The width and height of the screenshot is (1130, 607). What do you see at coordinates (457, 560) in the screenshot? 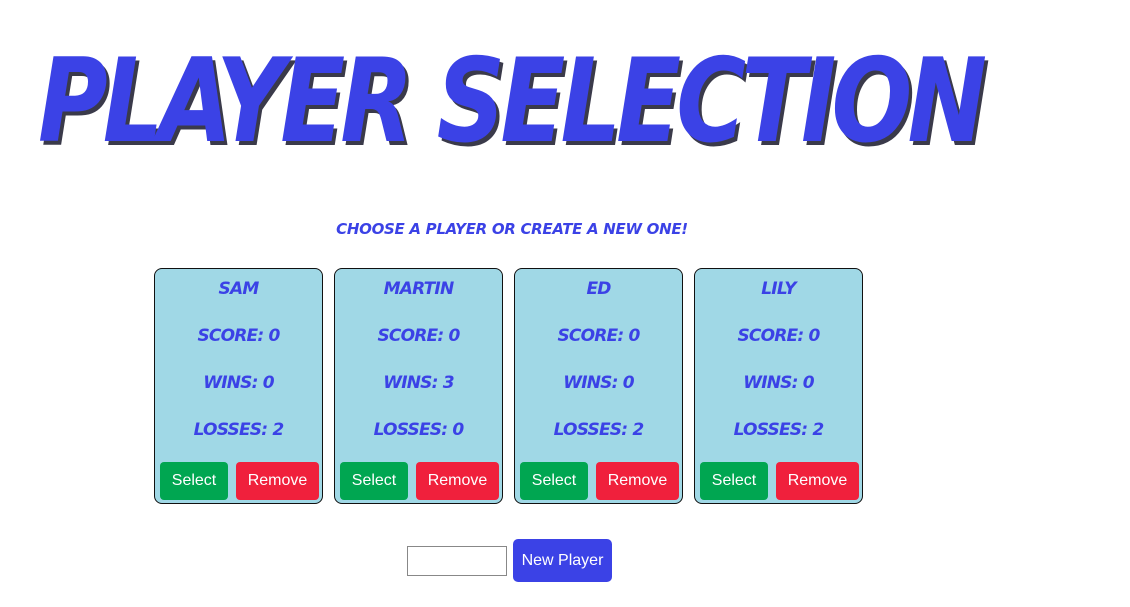
I see `new-player-name-input` at bounding box center [457, 560].